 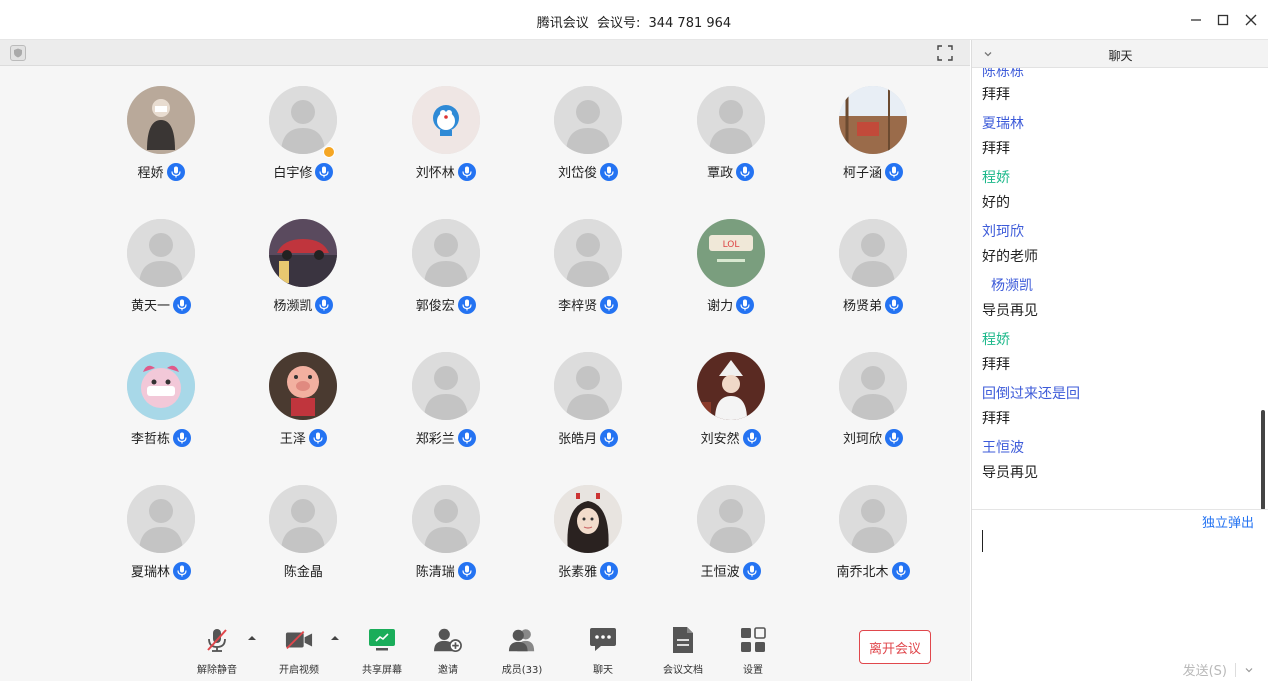 What do you see at coordinates (435, 572) in the screenshot?
I see `participant-name: 陈清瑞` at bounding box center [435, 572].